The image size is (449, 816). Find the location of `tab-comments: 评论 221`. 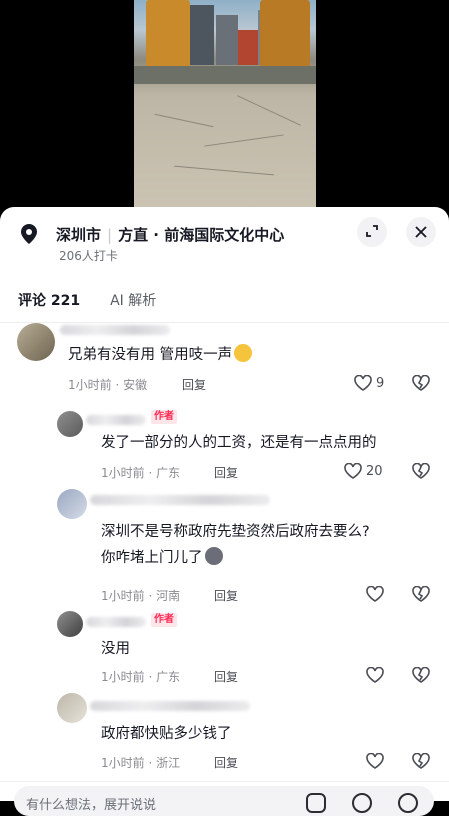

tab-comments: 评论 221 is located at coordinates (49, 300).